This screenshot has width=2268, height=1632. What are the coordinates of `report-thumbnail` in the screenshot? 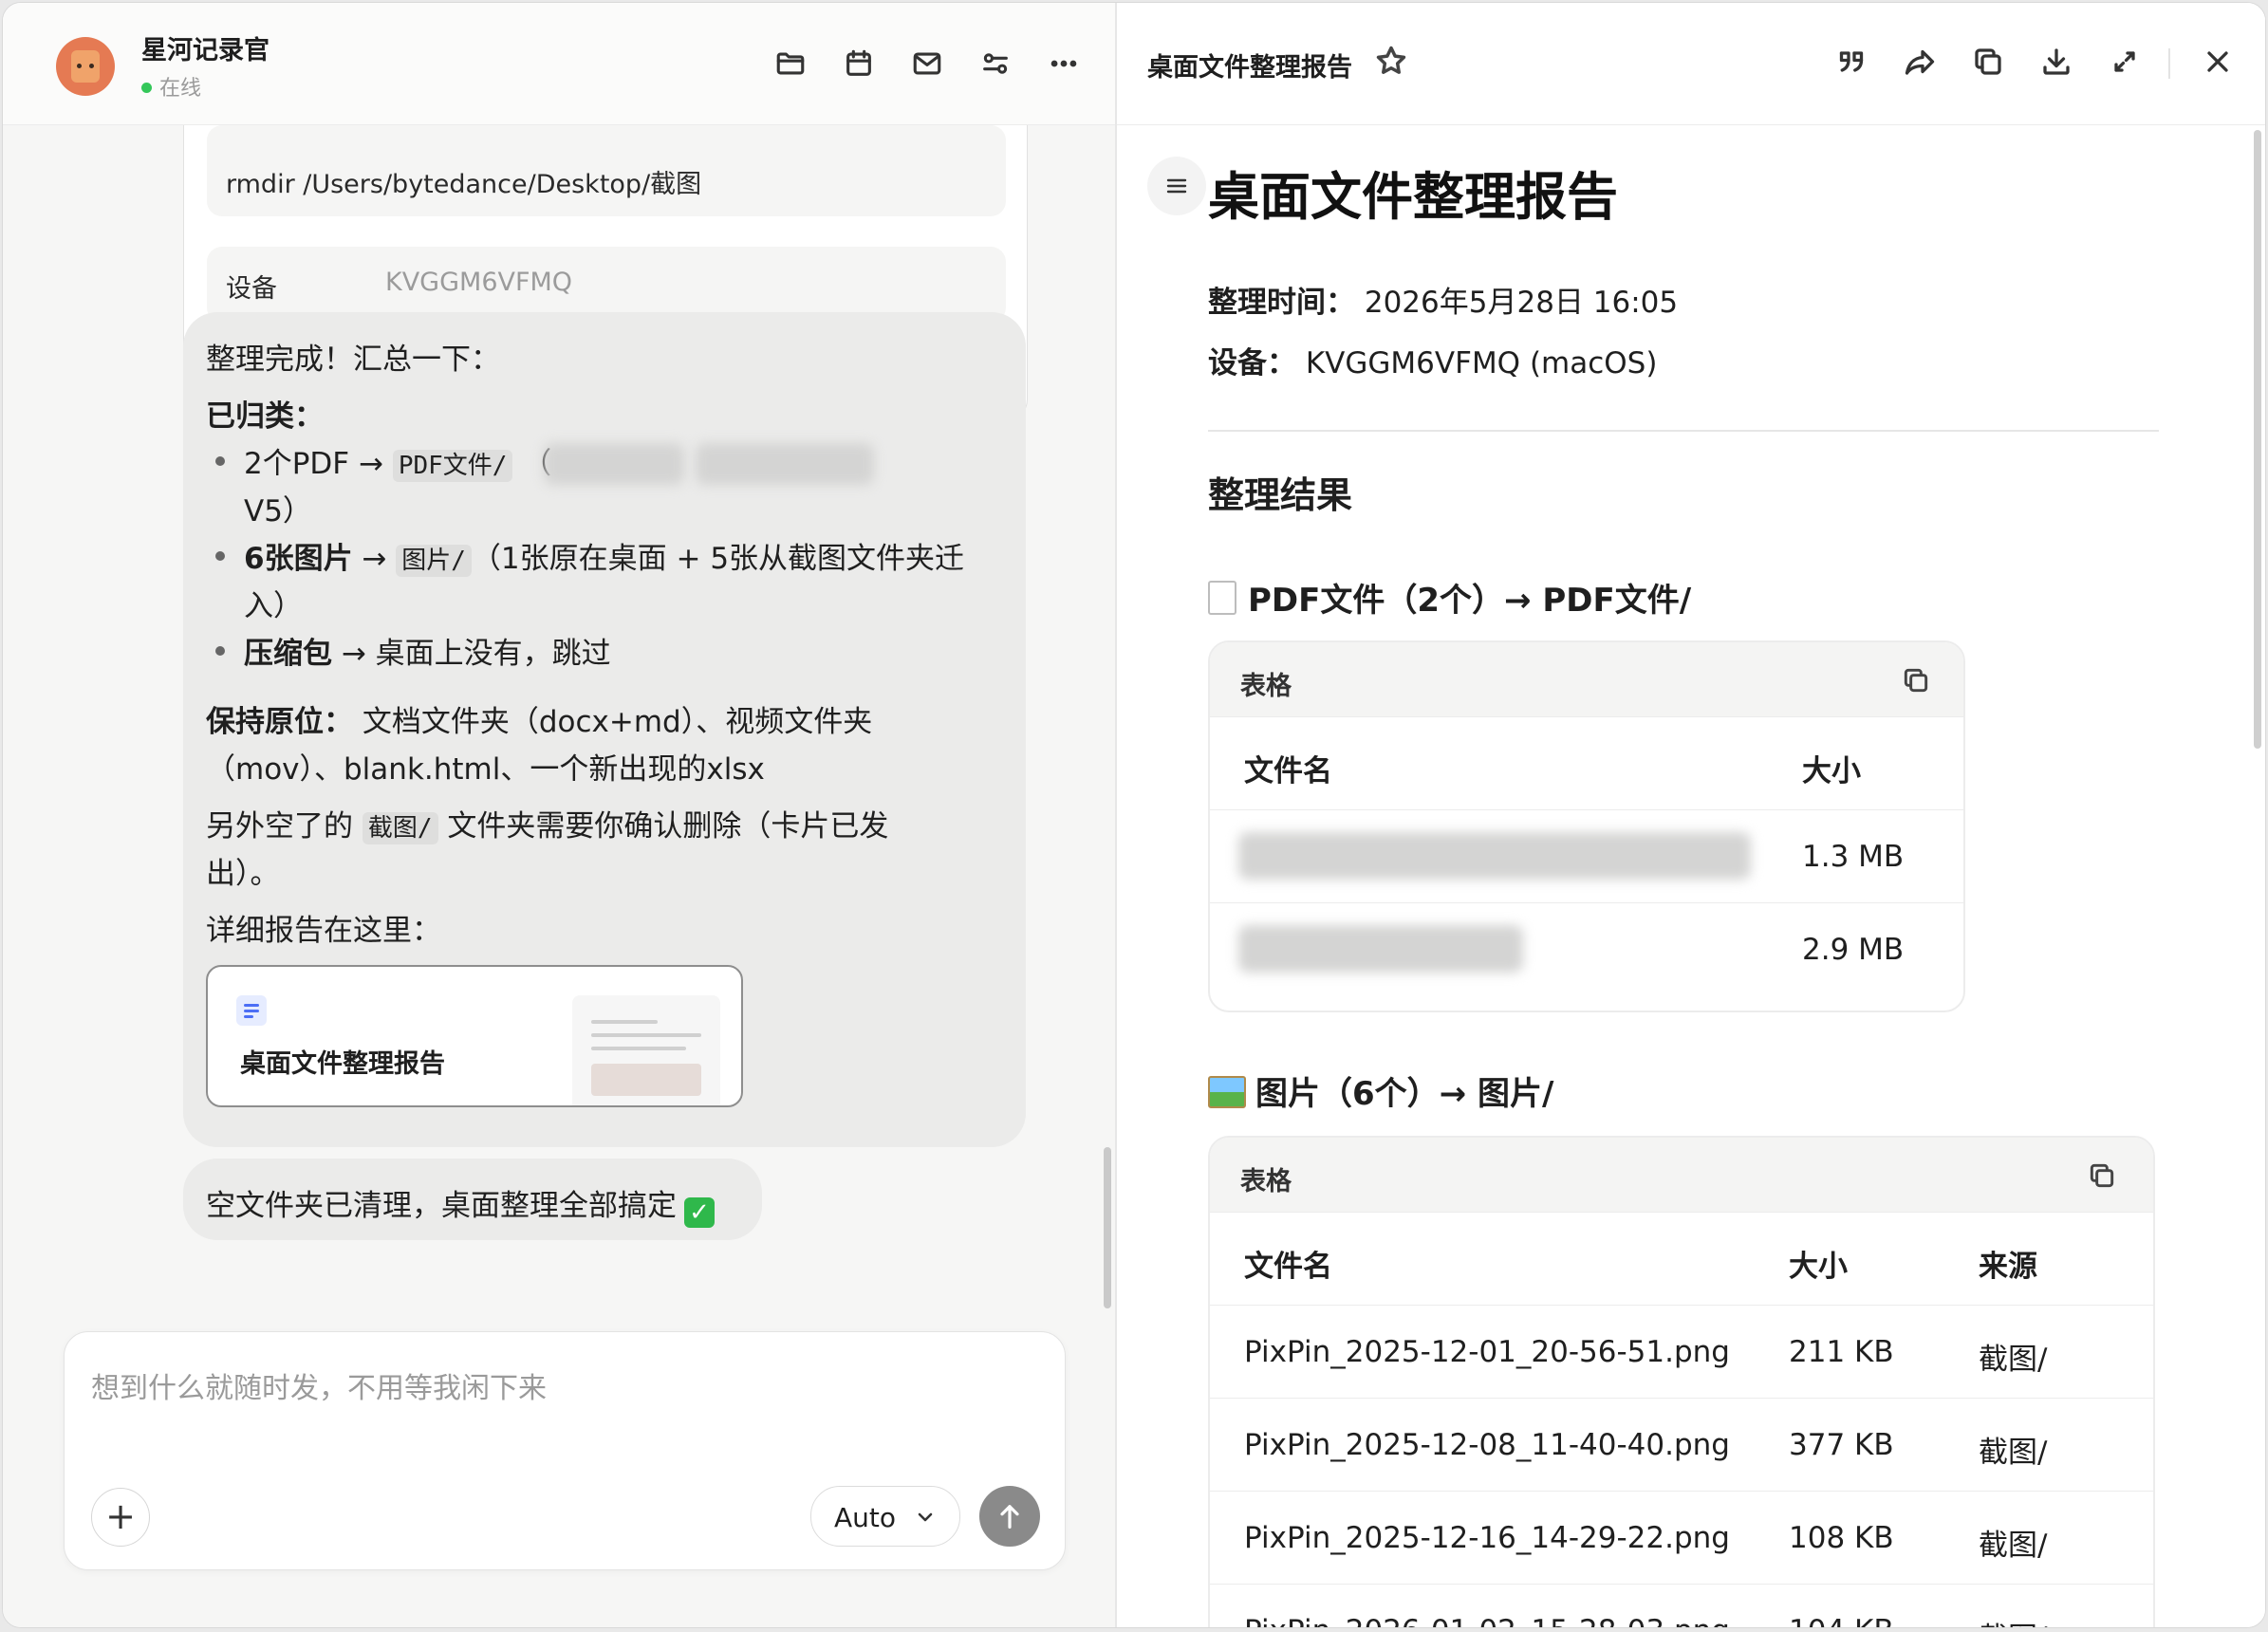 It's located at (646, 1050).